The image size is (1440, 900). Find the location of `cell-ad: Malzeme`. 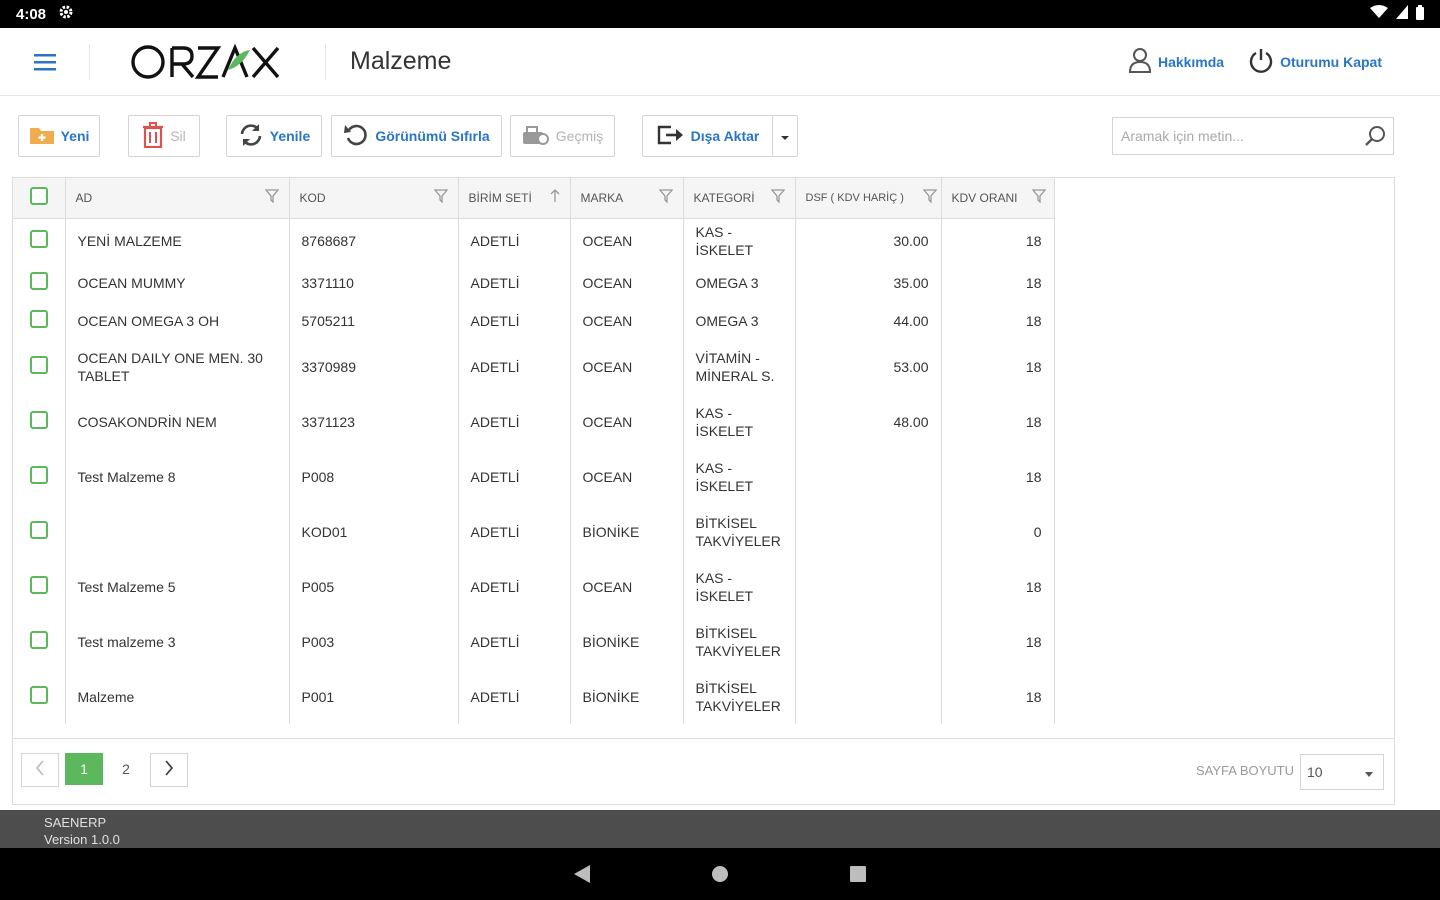

cell-ad: Malzeme is located at coordinates (177, 696).